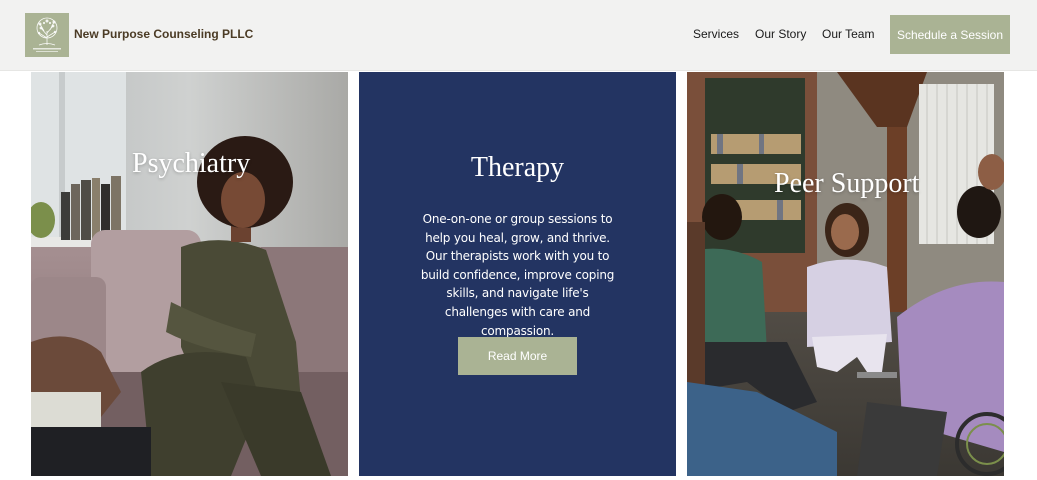 The width and height of the screenshot is (1037, 480). I want to click on tree-logo-icon, so click(47, 35).